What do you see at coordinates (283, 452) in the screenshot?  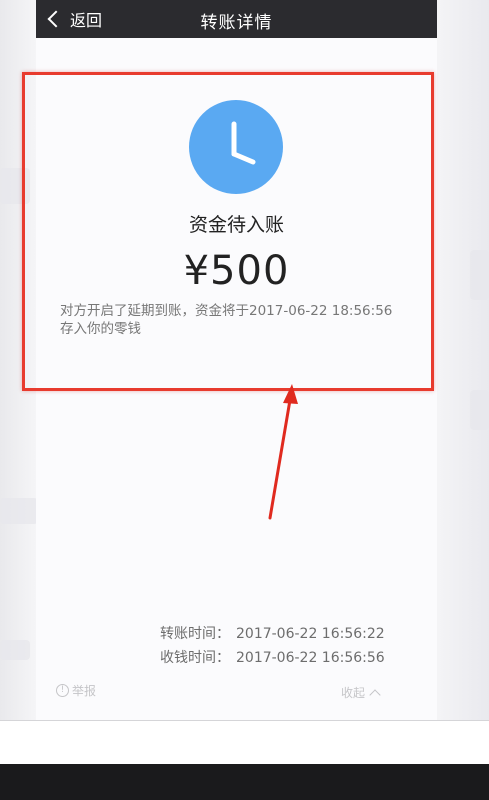 I see `red-arrow-icon` at bounding box center [283, 452].